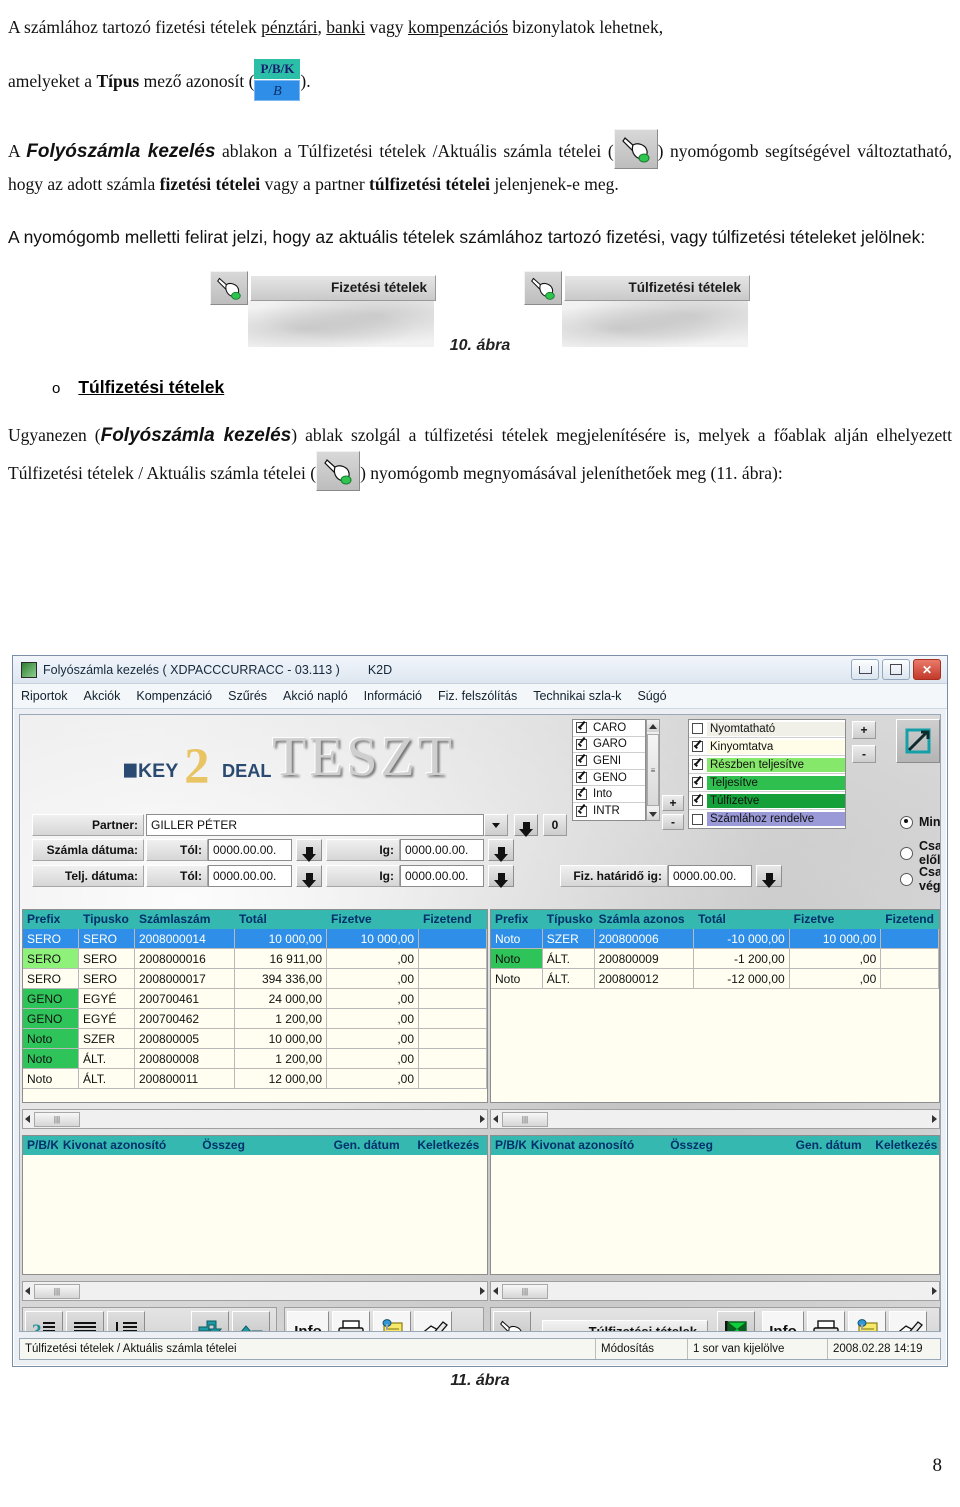 The image size is (960, 1507). I want to click on list-item: Kinyomtatva, so click(767, 747).